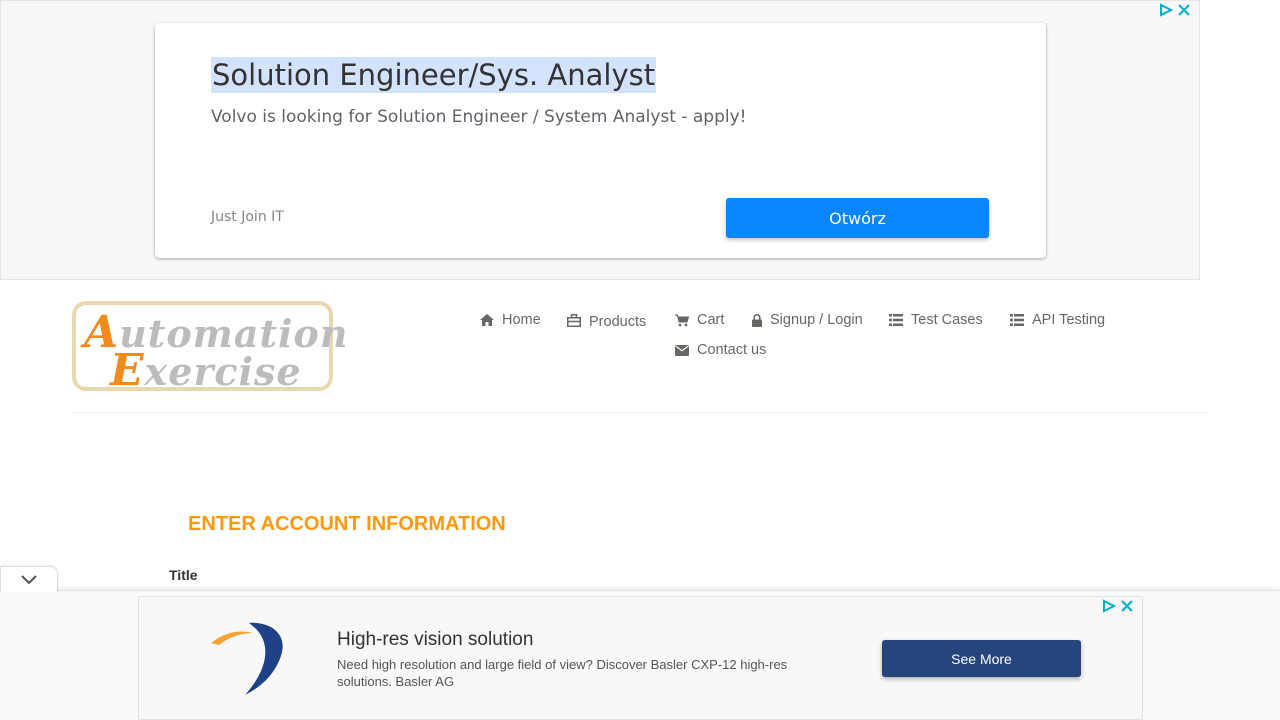  I want to click on nav-signup-login: Signup / Login, so click(807, 320).